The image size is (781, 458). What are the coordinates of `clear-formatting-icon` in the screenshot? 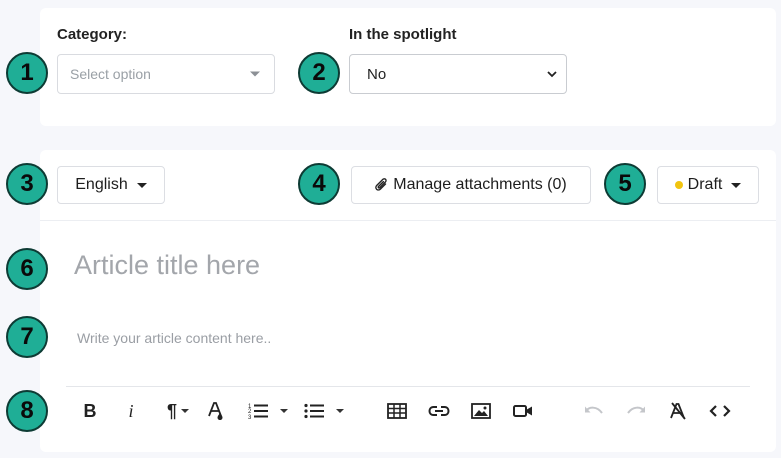 It's located at (678, 411).